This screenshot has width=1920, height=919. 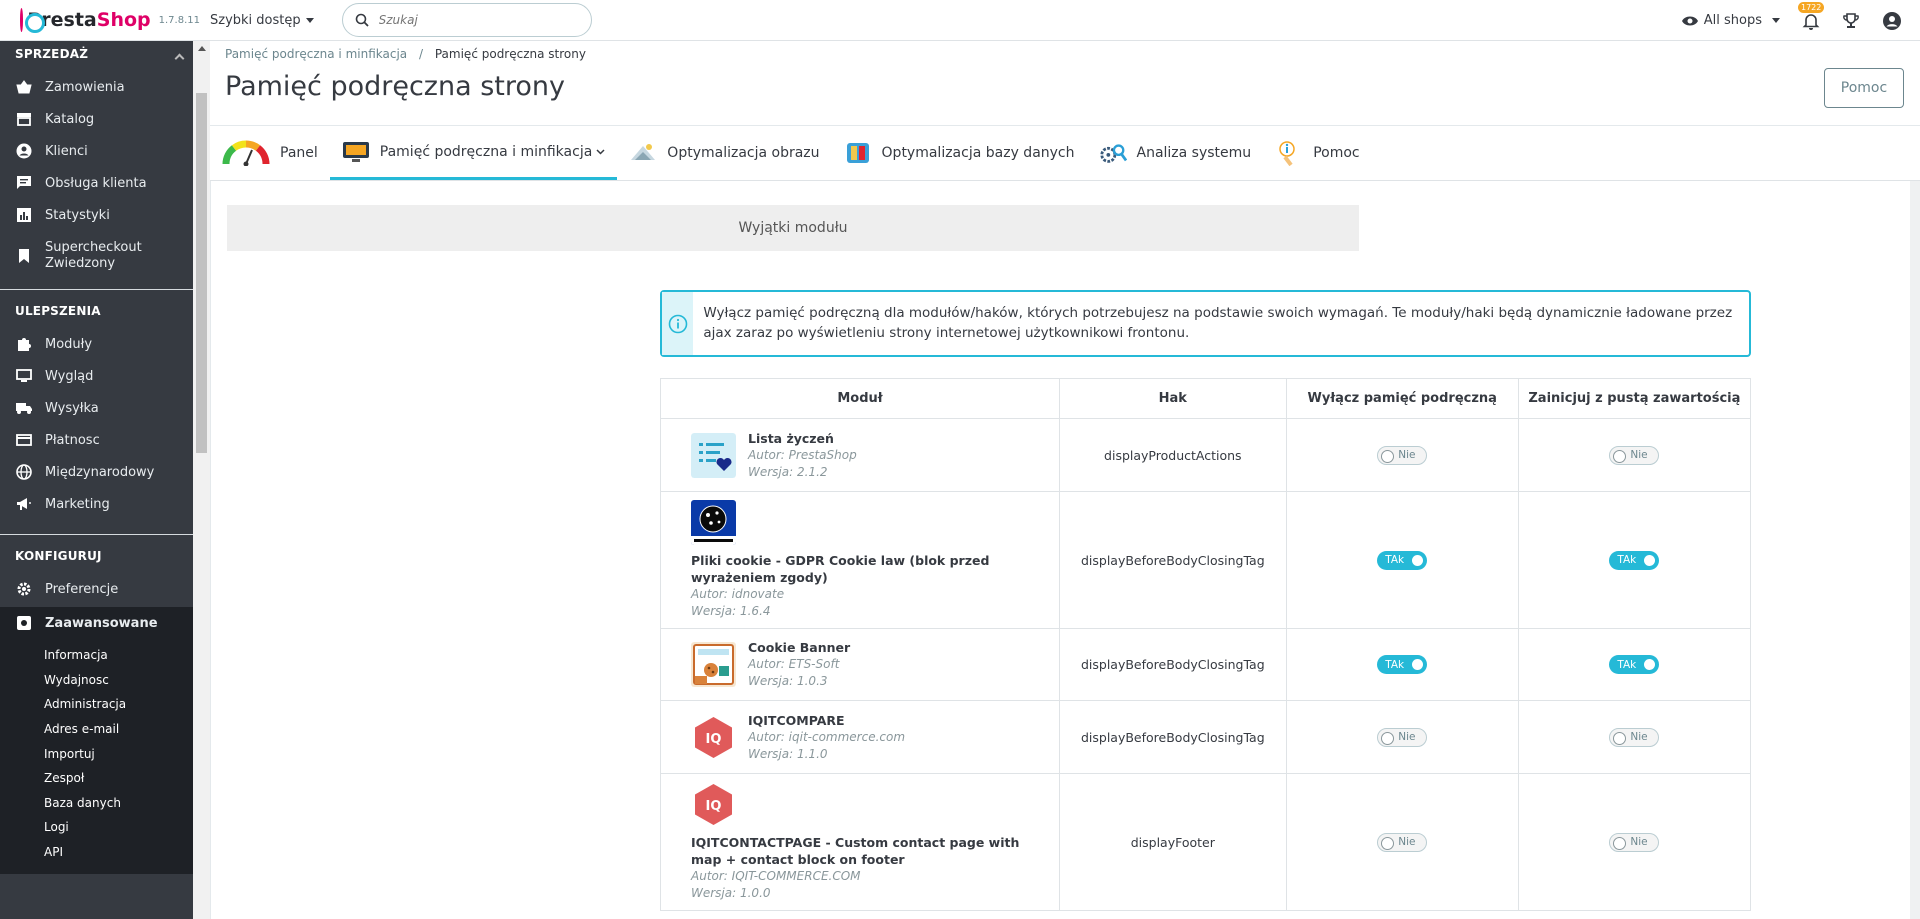 I want to click on sidebar-scrollbar, so click(x=201, y=480).